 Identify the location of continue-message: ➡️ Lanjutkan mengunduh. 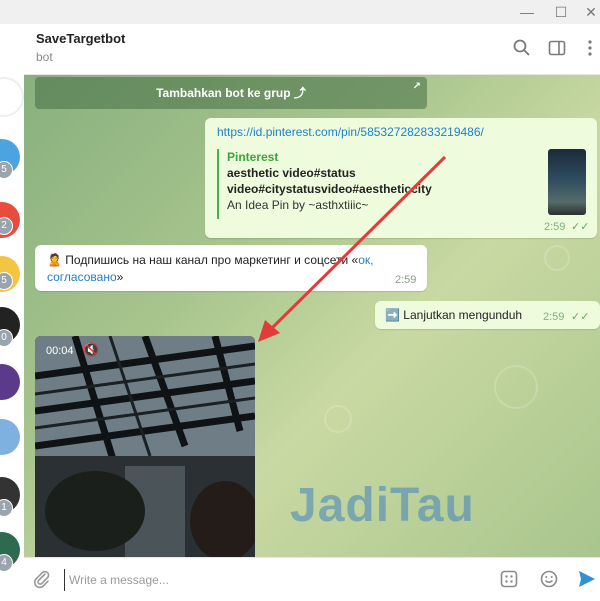
(453, 315).